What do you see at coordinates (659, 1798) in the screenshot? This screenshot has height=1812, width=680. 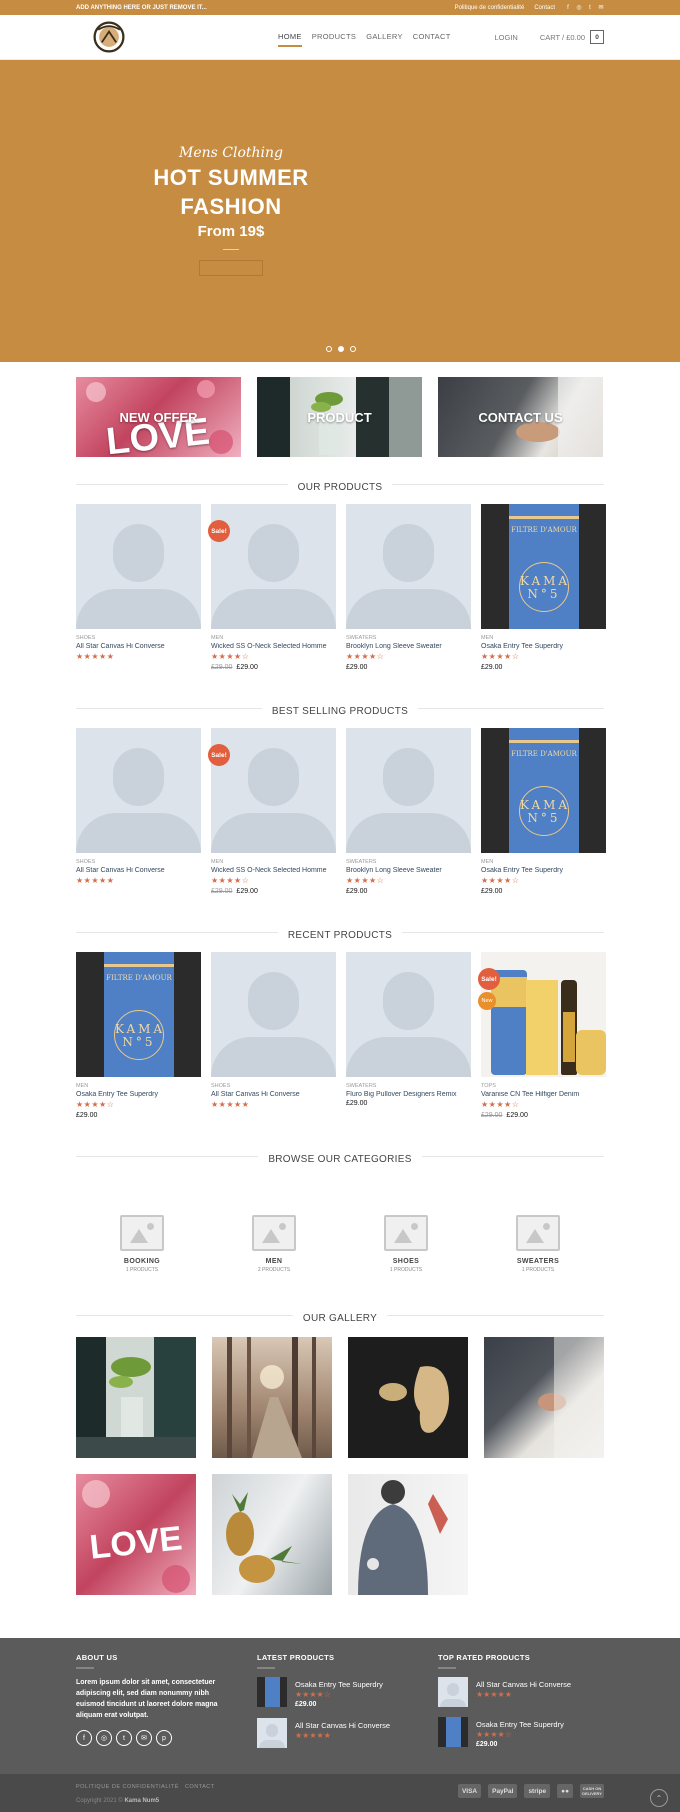 I see `back-to-top-button: ⌃` at bounding box center [659, 1798].